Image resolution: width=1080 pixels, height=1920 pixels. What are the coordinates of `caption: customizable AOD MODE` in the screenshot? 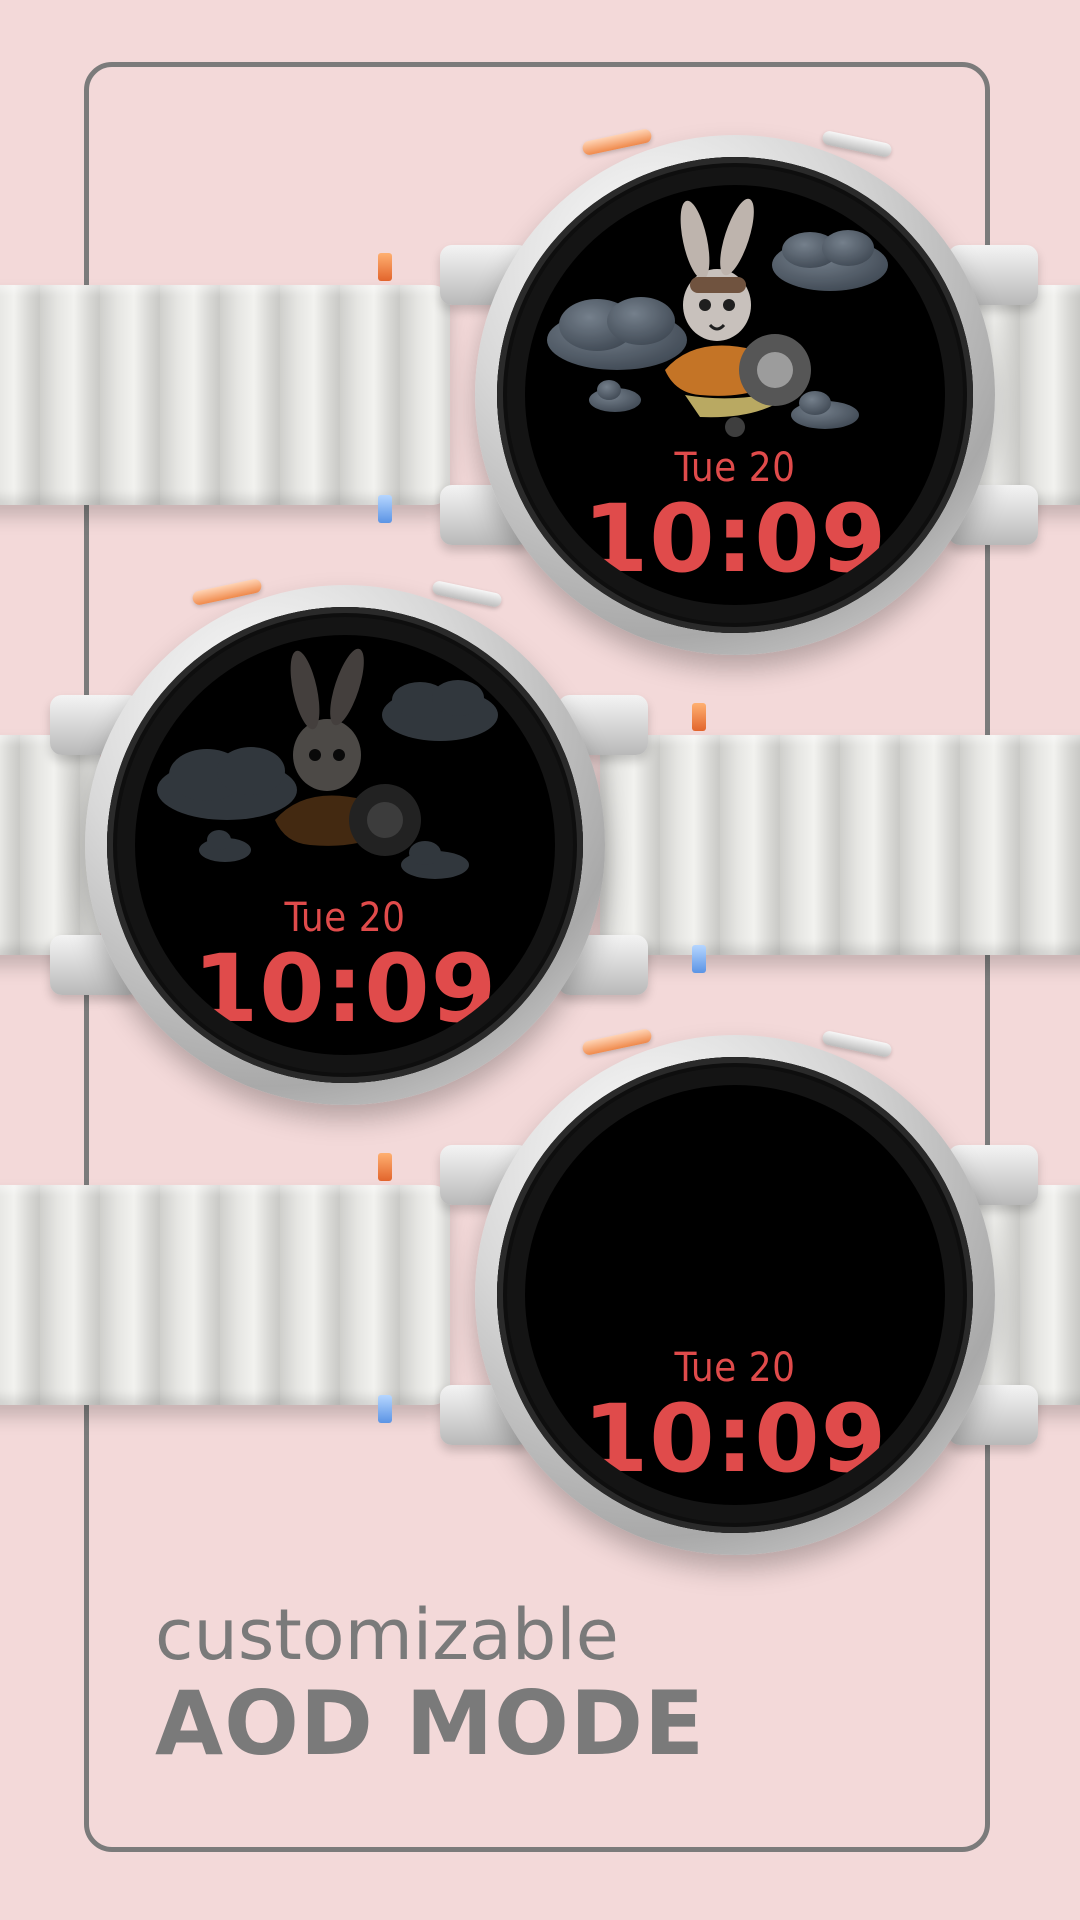 It's located at (430, 1684).